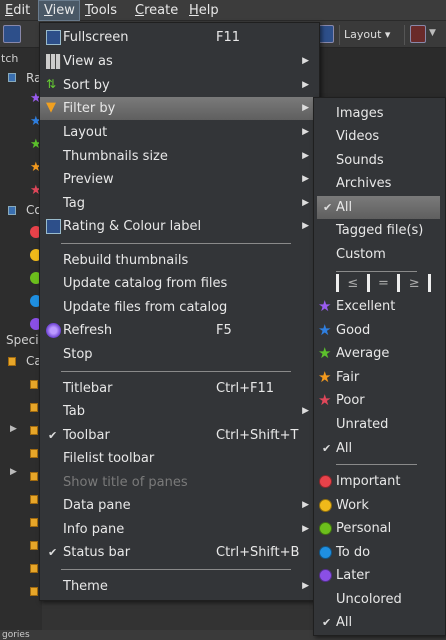  I want to click on operator-divider, so click(430, 283).